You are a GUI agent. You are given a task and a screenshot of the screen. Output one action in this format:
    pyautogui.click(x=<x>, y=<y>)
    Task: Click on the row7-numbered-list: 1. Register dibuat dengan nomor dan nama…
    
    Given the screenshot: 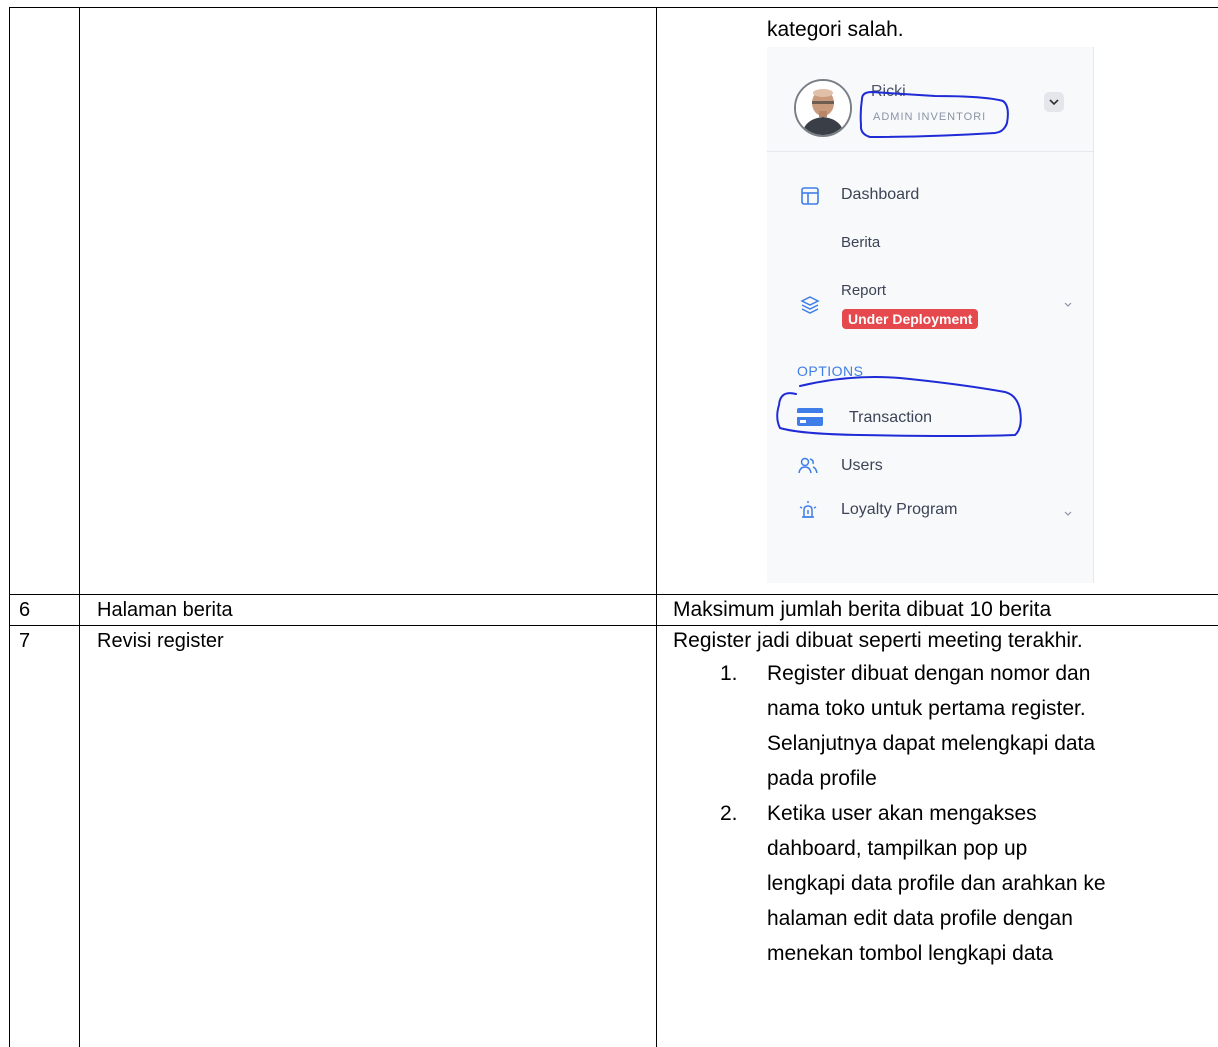 What is the action you would take?
    pyautogui.click(x=969, y=817)
    